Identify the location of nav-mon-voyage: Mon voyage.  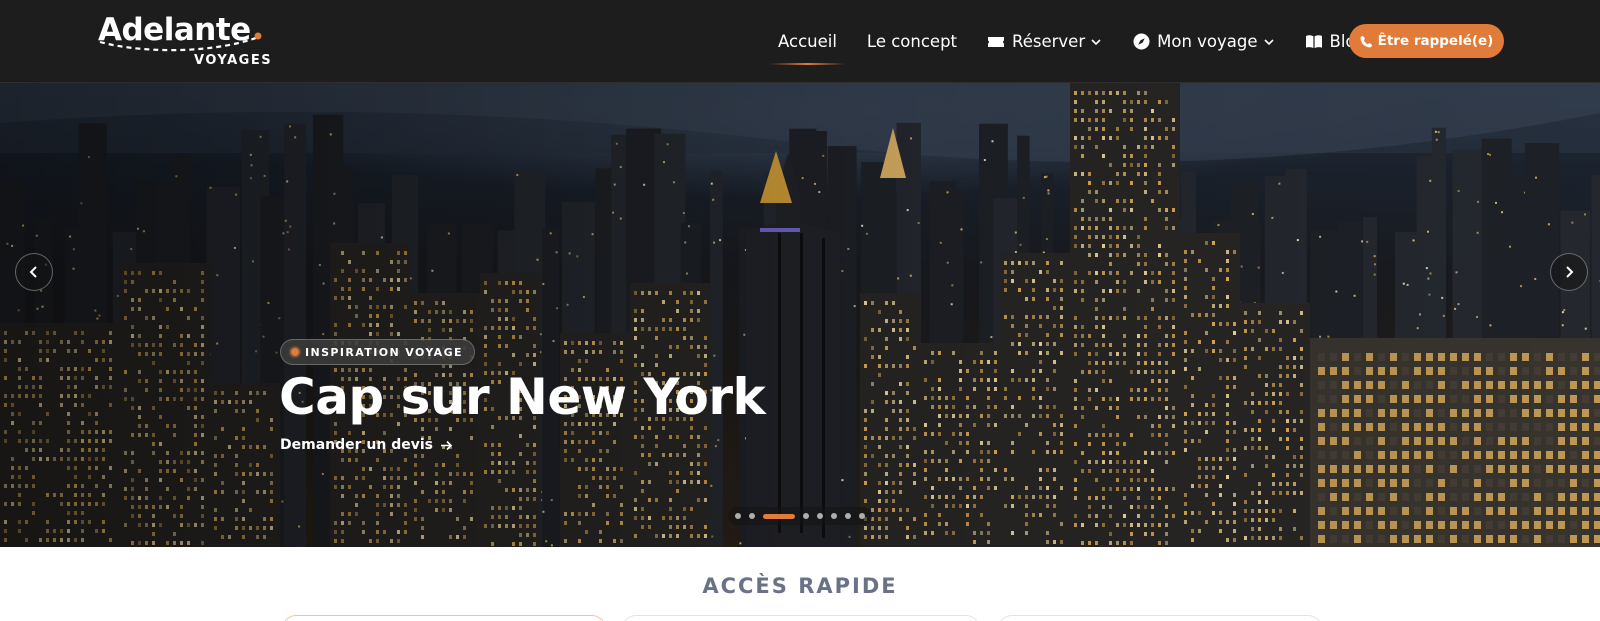
(1203, 41).